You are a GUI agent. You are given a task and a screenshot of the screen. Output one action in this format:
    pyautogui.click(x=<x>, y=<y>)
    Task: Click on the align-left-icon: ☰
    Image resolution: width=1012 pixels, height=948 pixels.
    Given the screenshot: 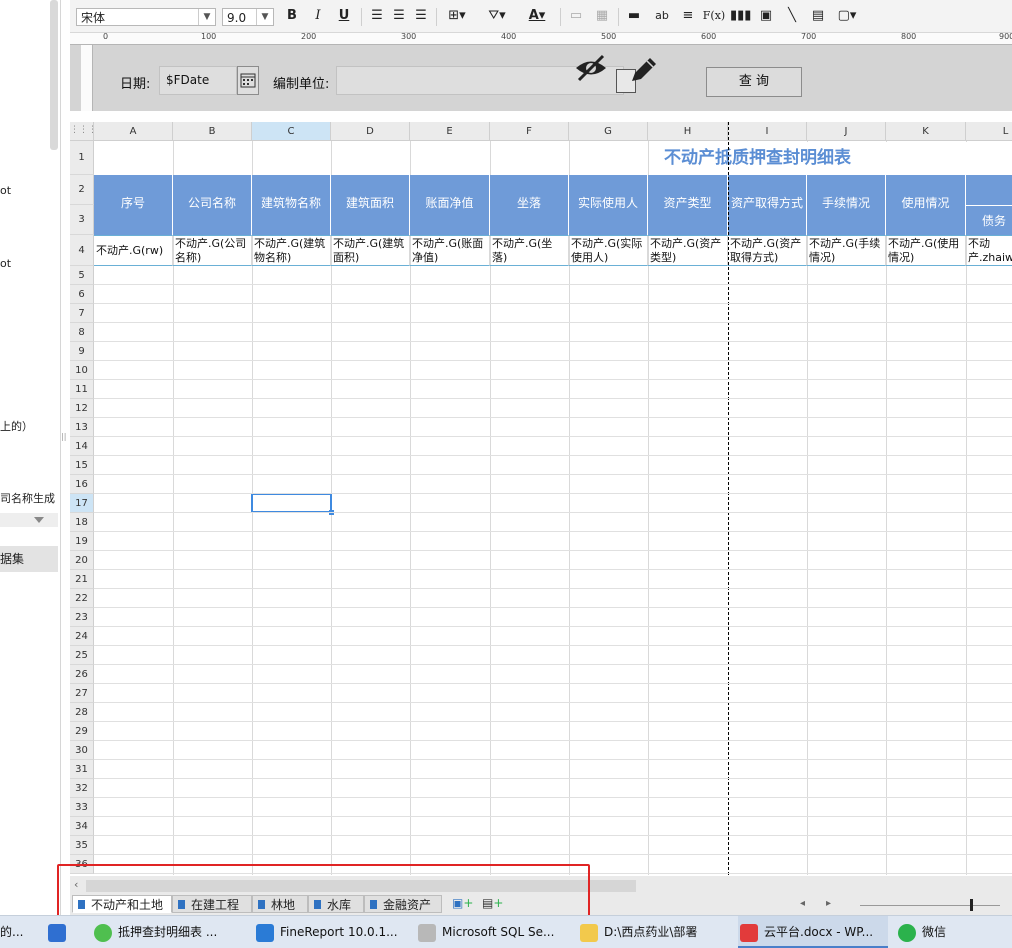 What is the action you would take?
    pyautogui.click(x=377, y=16)
    